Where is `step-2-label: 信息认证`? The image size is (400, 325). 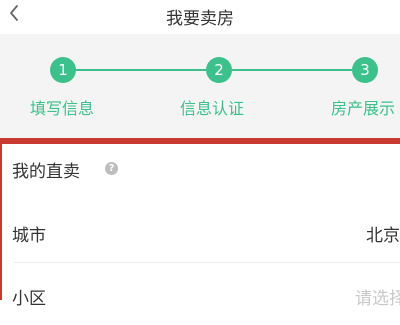 step-2-label: 信息认证 is located at coordinates (212, 108).